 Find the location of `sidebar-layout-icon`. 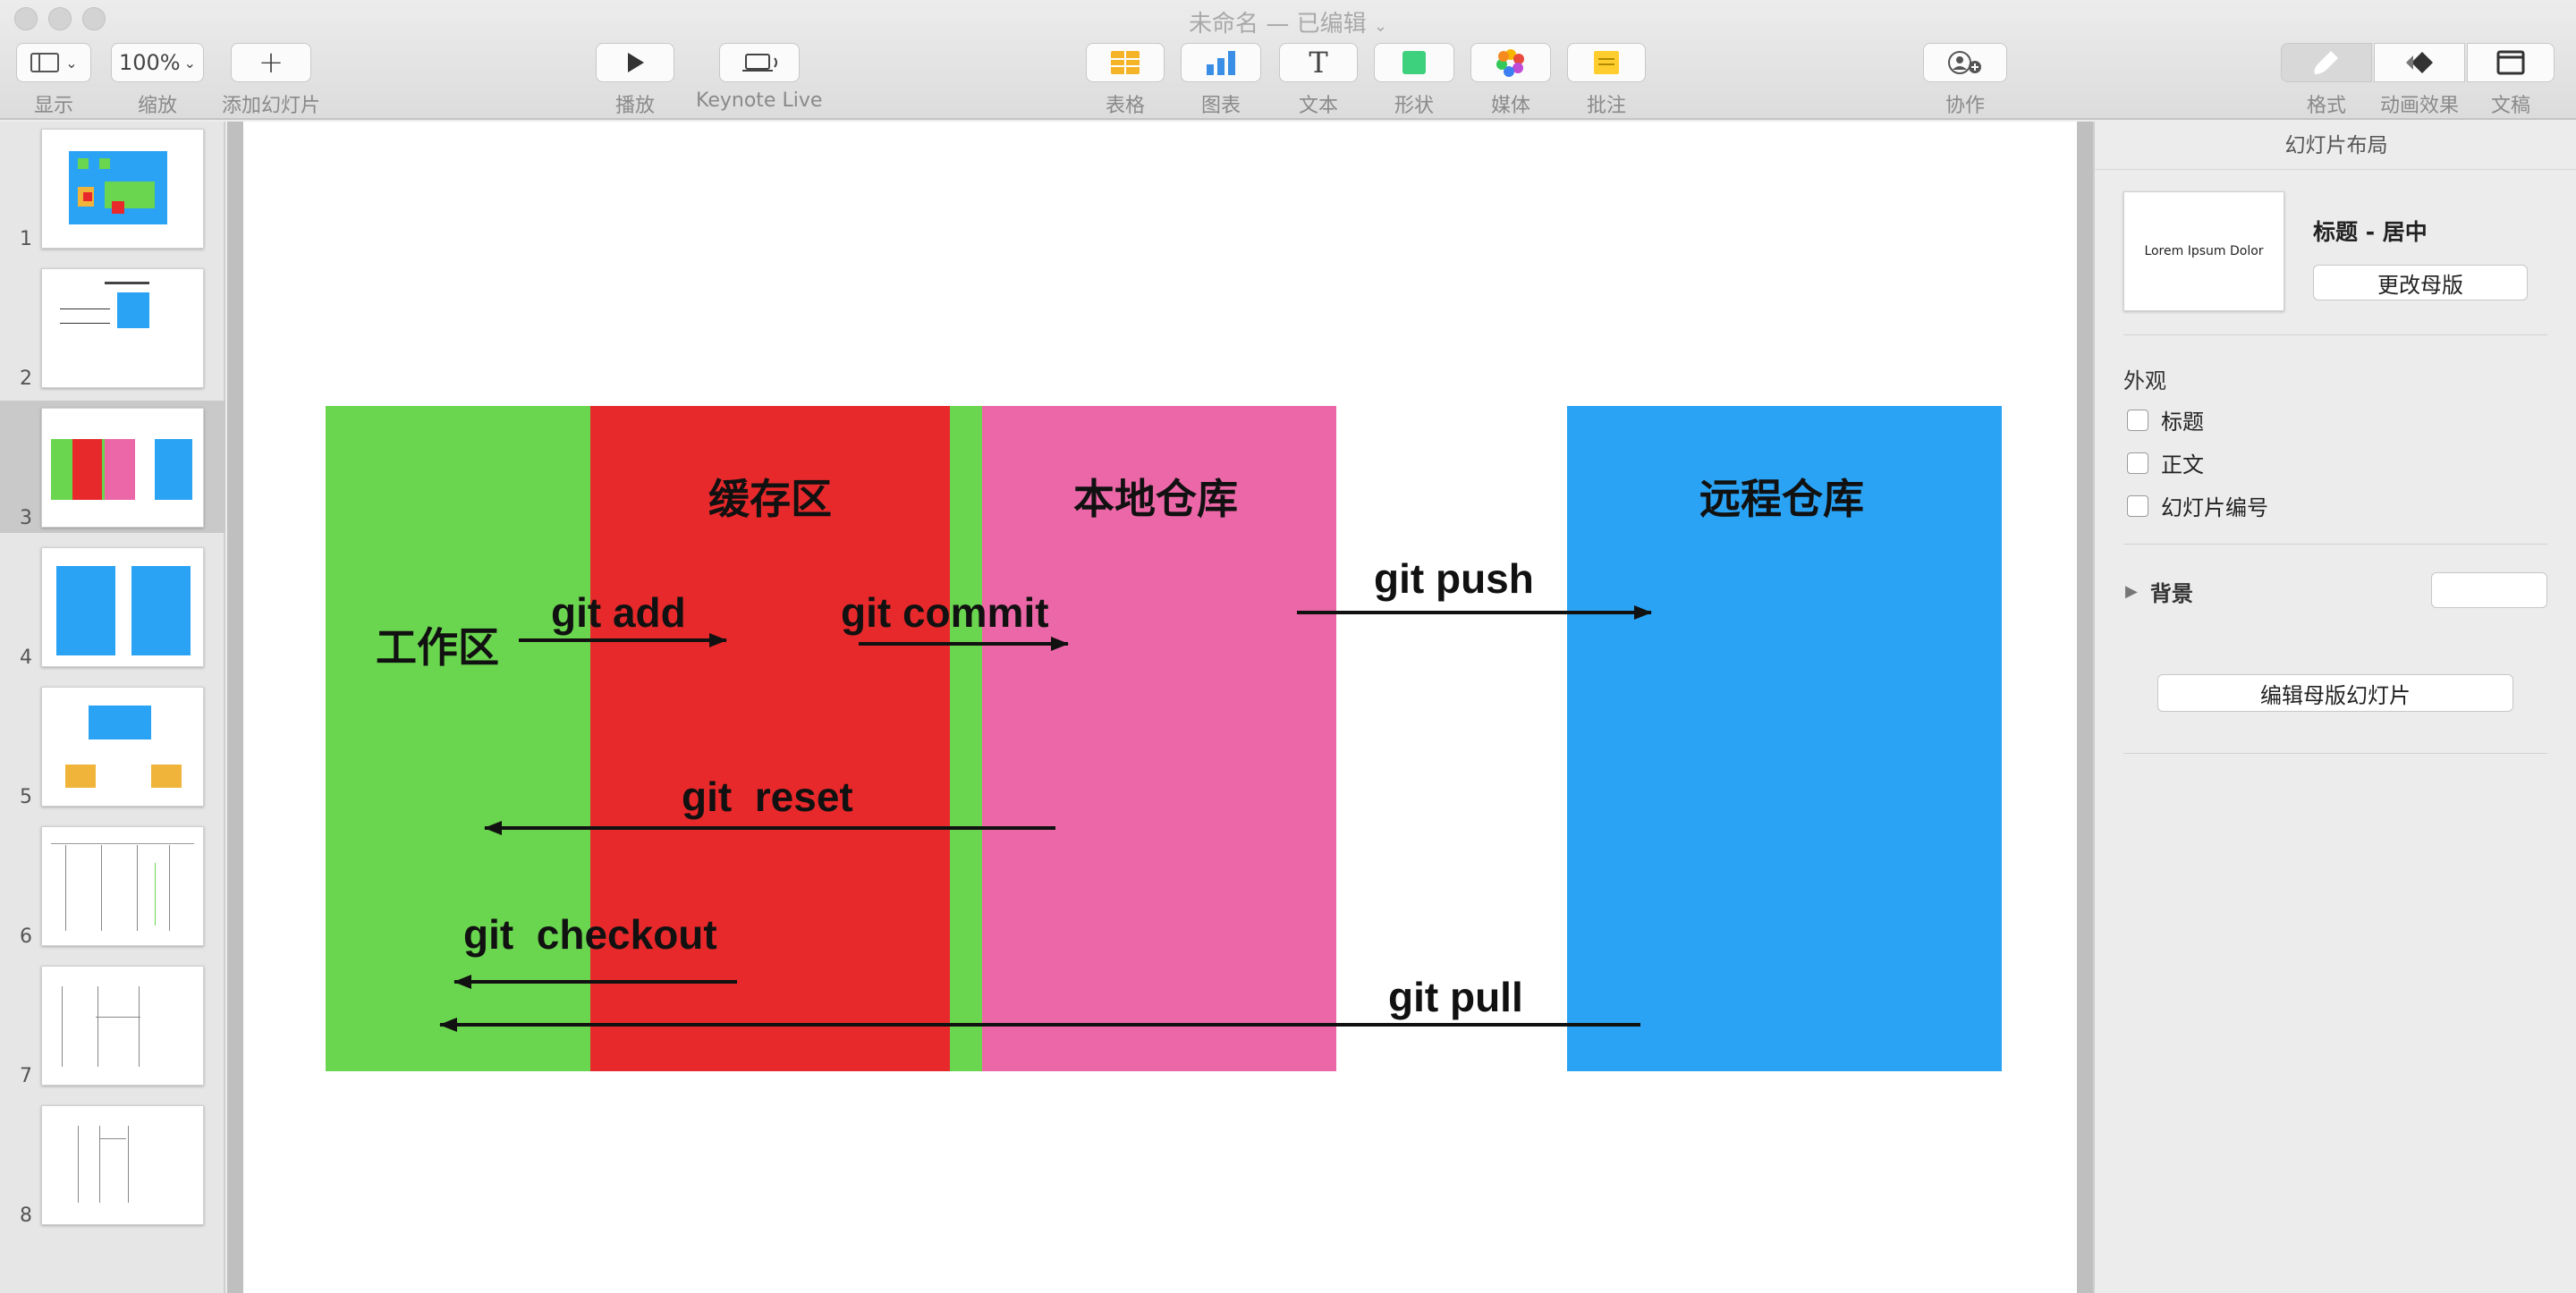

sidebar-layout-icon is located at coordinates (45, 63).